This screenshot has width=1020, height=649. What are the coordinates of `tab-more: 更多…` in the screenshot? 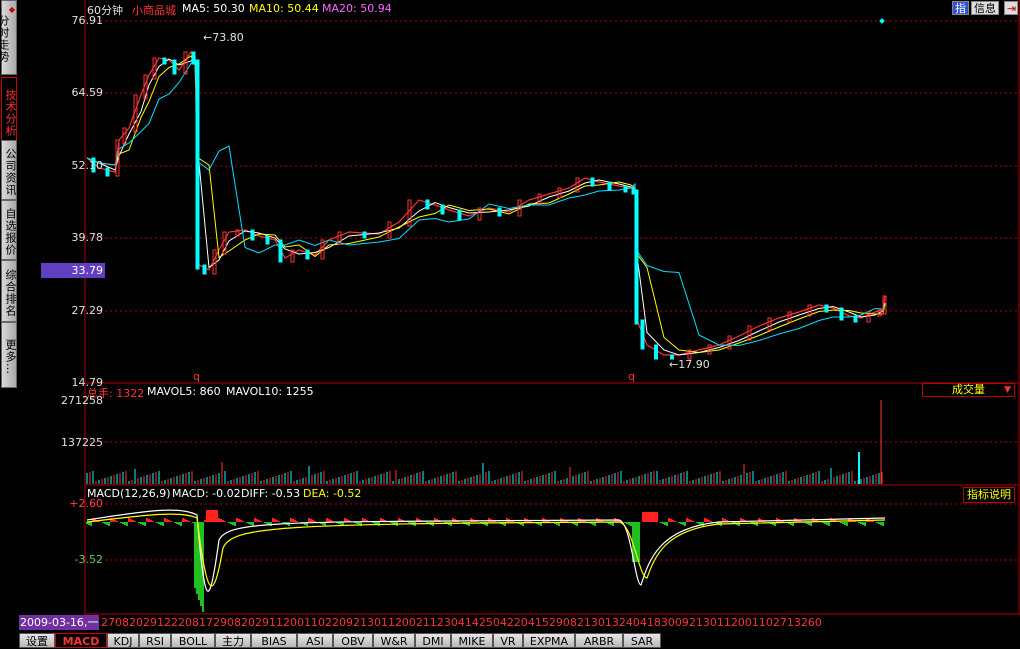 It's located at (9, 355).